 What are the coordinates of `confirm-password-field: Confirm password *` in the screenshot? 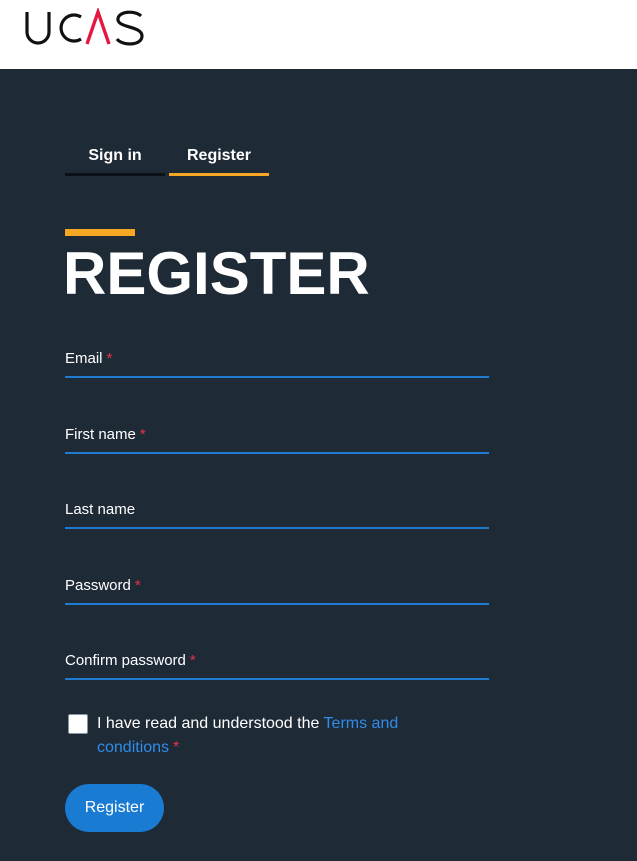 It's located at (277, 663).